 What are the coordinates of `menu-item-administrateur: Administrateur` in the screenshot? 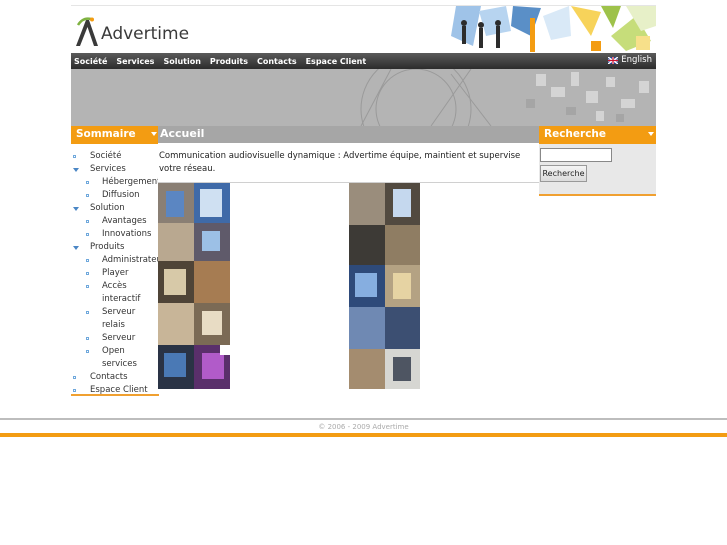 It's located at (118, 260).